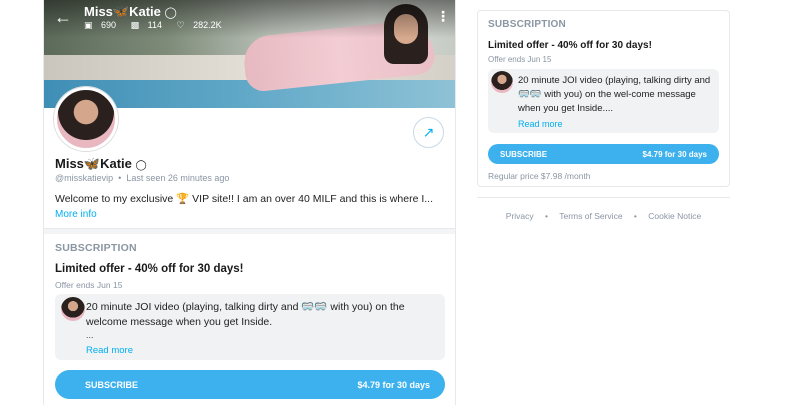 This screenshot has height=405, width=800. Describe the element at coordinates (180, 25) in the screenshot. I see `heart-icon: ♡` at that location.